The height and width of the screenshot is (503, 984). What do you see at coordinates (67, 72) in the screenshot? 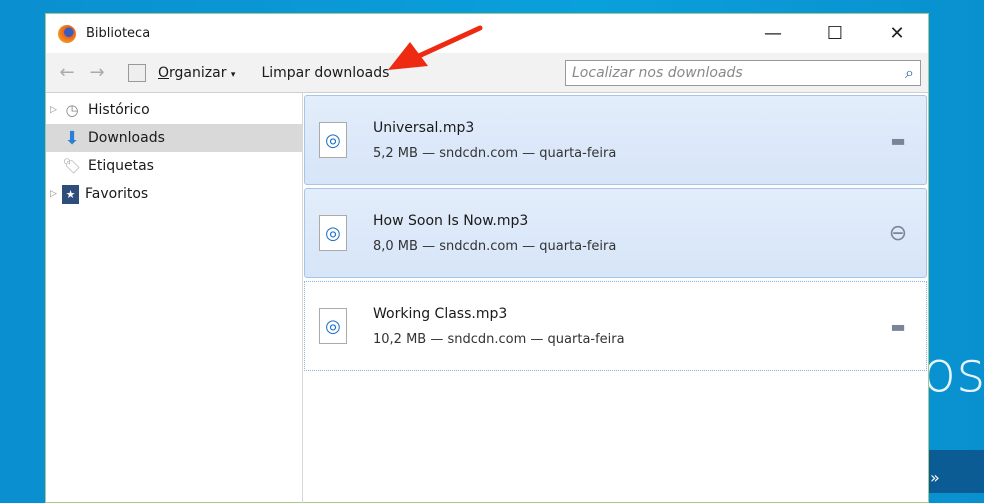
I see `back-button: ←` at bounding box center [67, 72].